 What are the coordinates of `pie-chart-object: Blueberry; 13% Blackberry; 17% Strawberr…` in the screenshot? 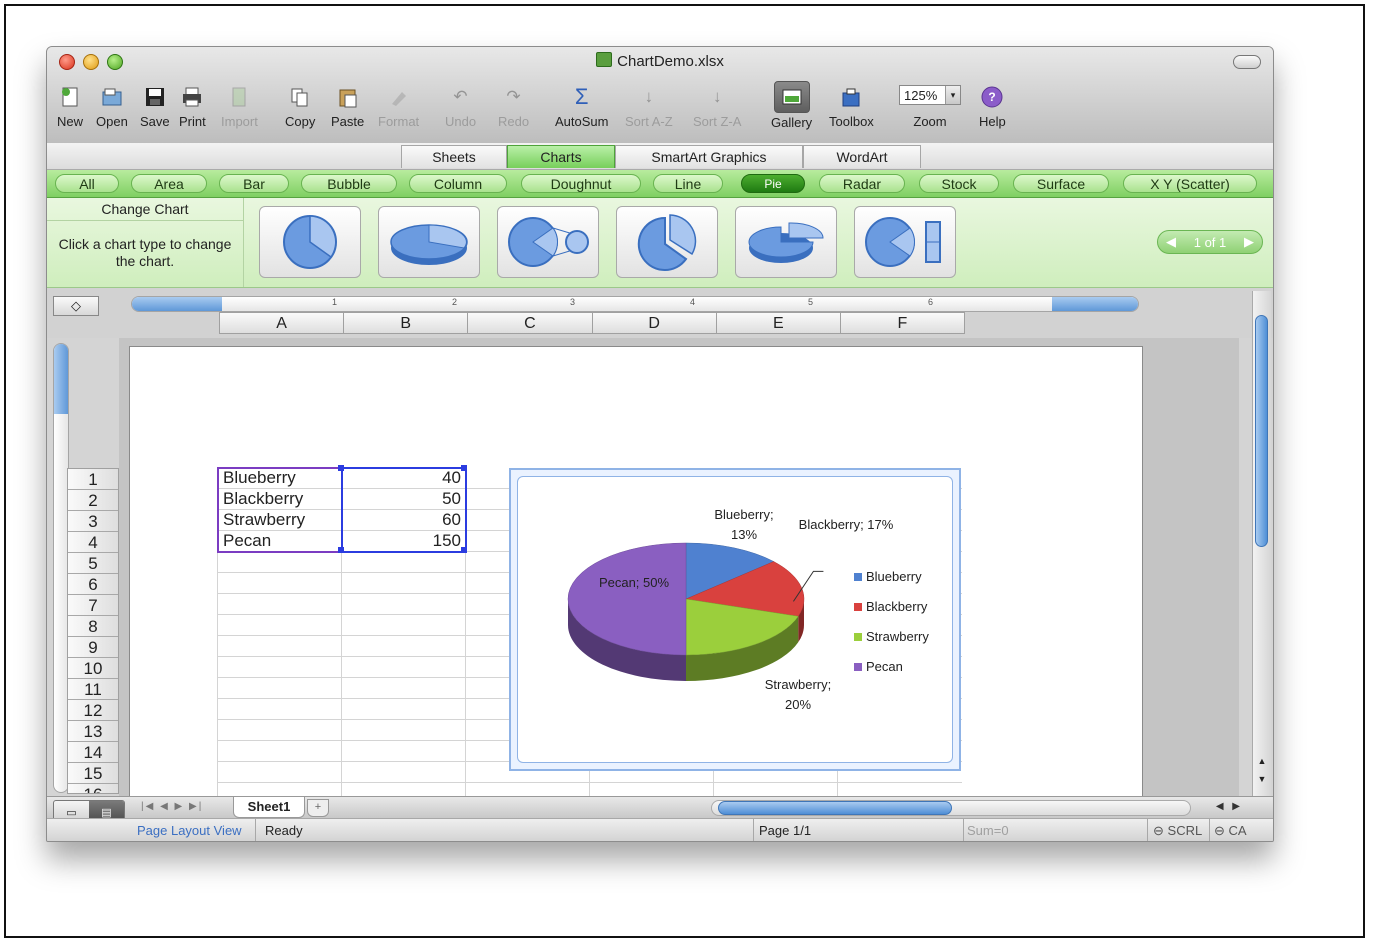 It's located at (735, 619).